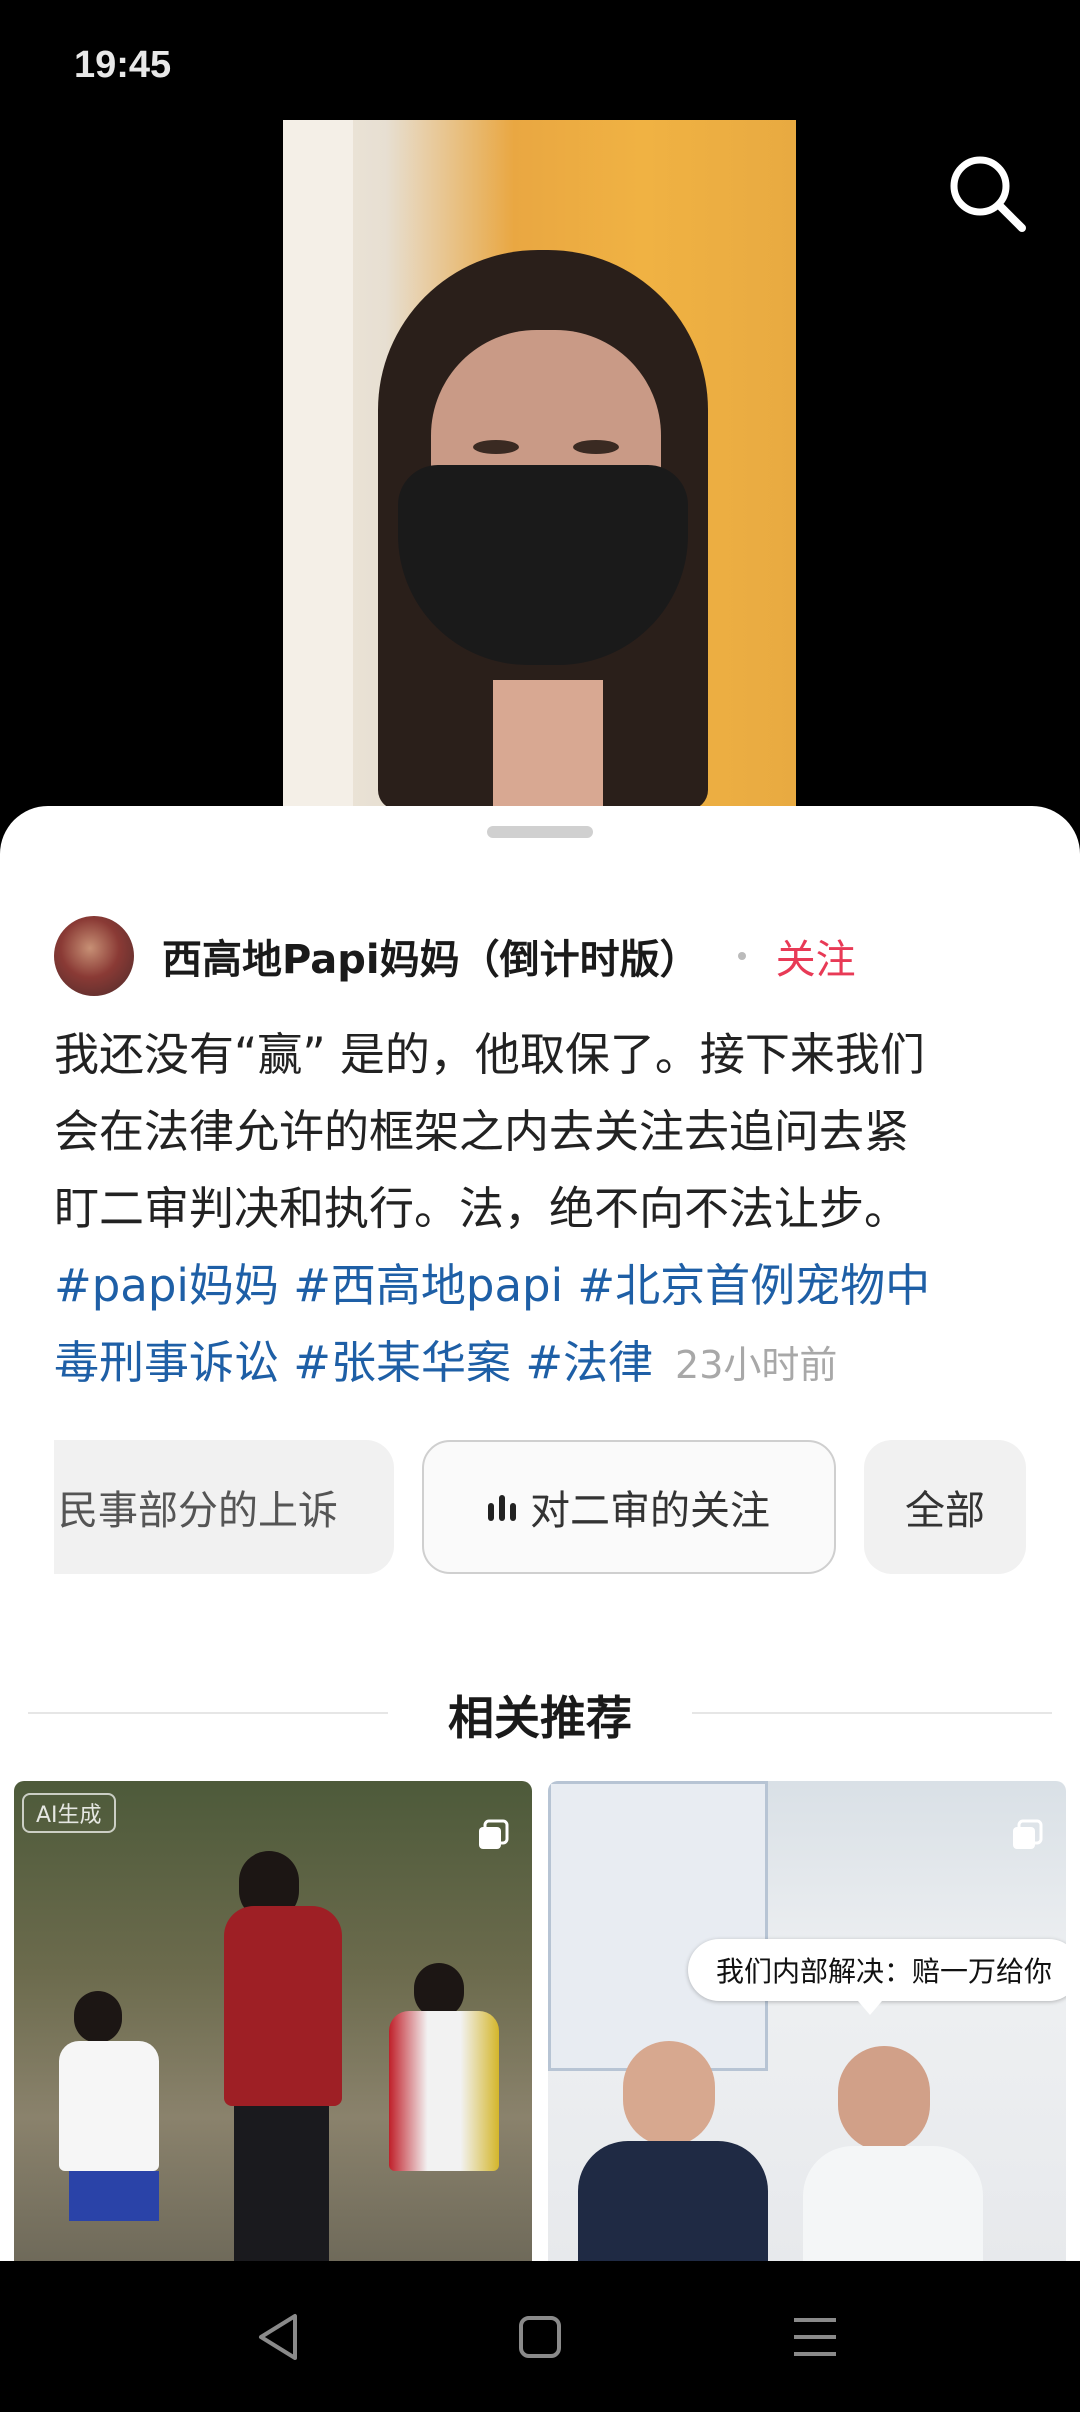 The image size is (1080, 2412). What do you see at coordinates (353, 1362) in the screenshot?
I see `hashtag-line: 毒刑事诉讼 #张某华案 #法律` at bounding box center [353, 1362].